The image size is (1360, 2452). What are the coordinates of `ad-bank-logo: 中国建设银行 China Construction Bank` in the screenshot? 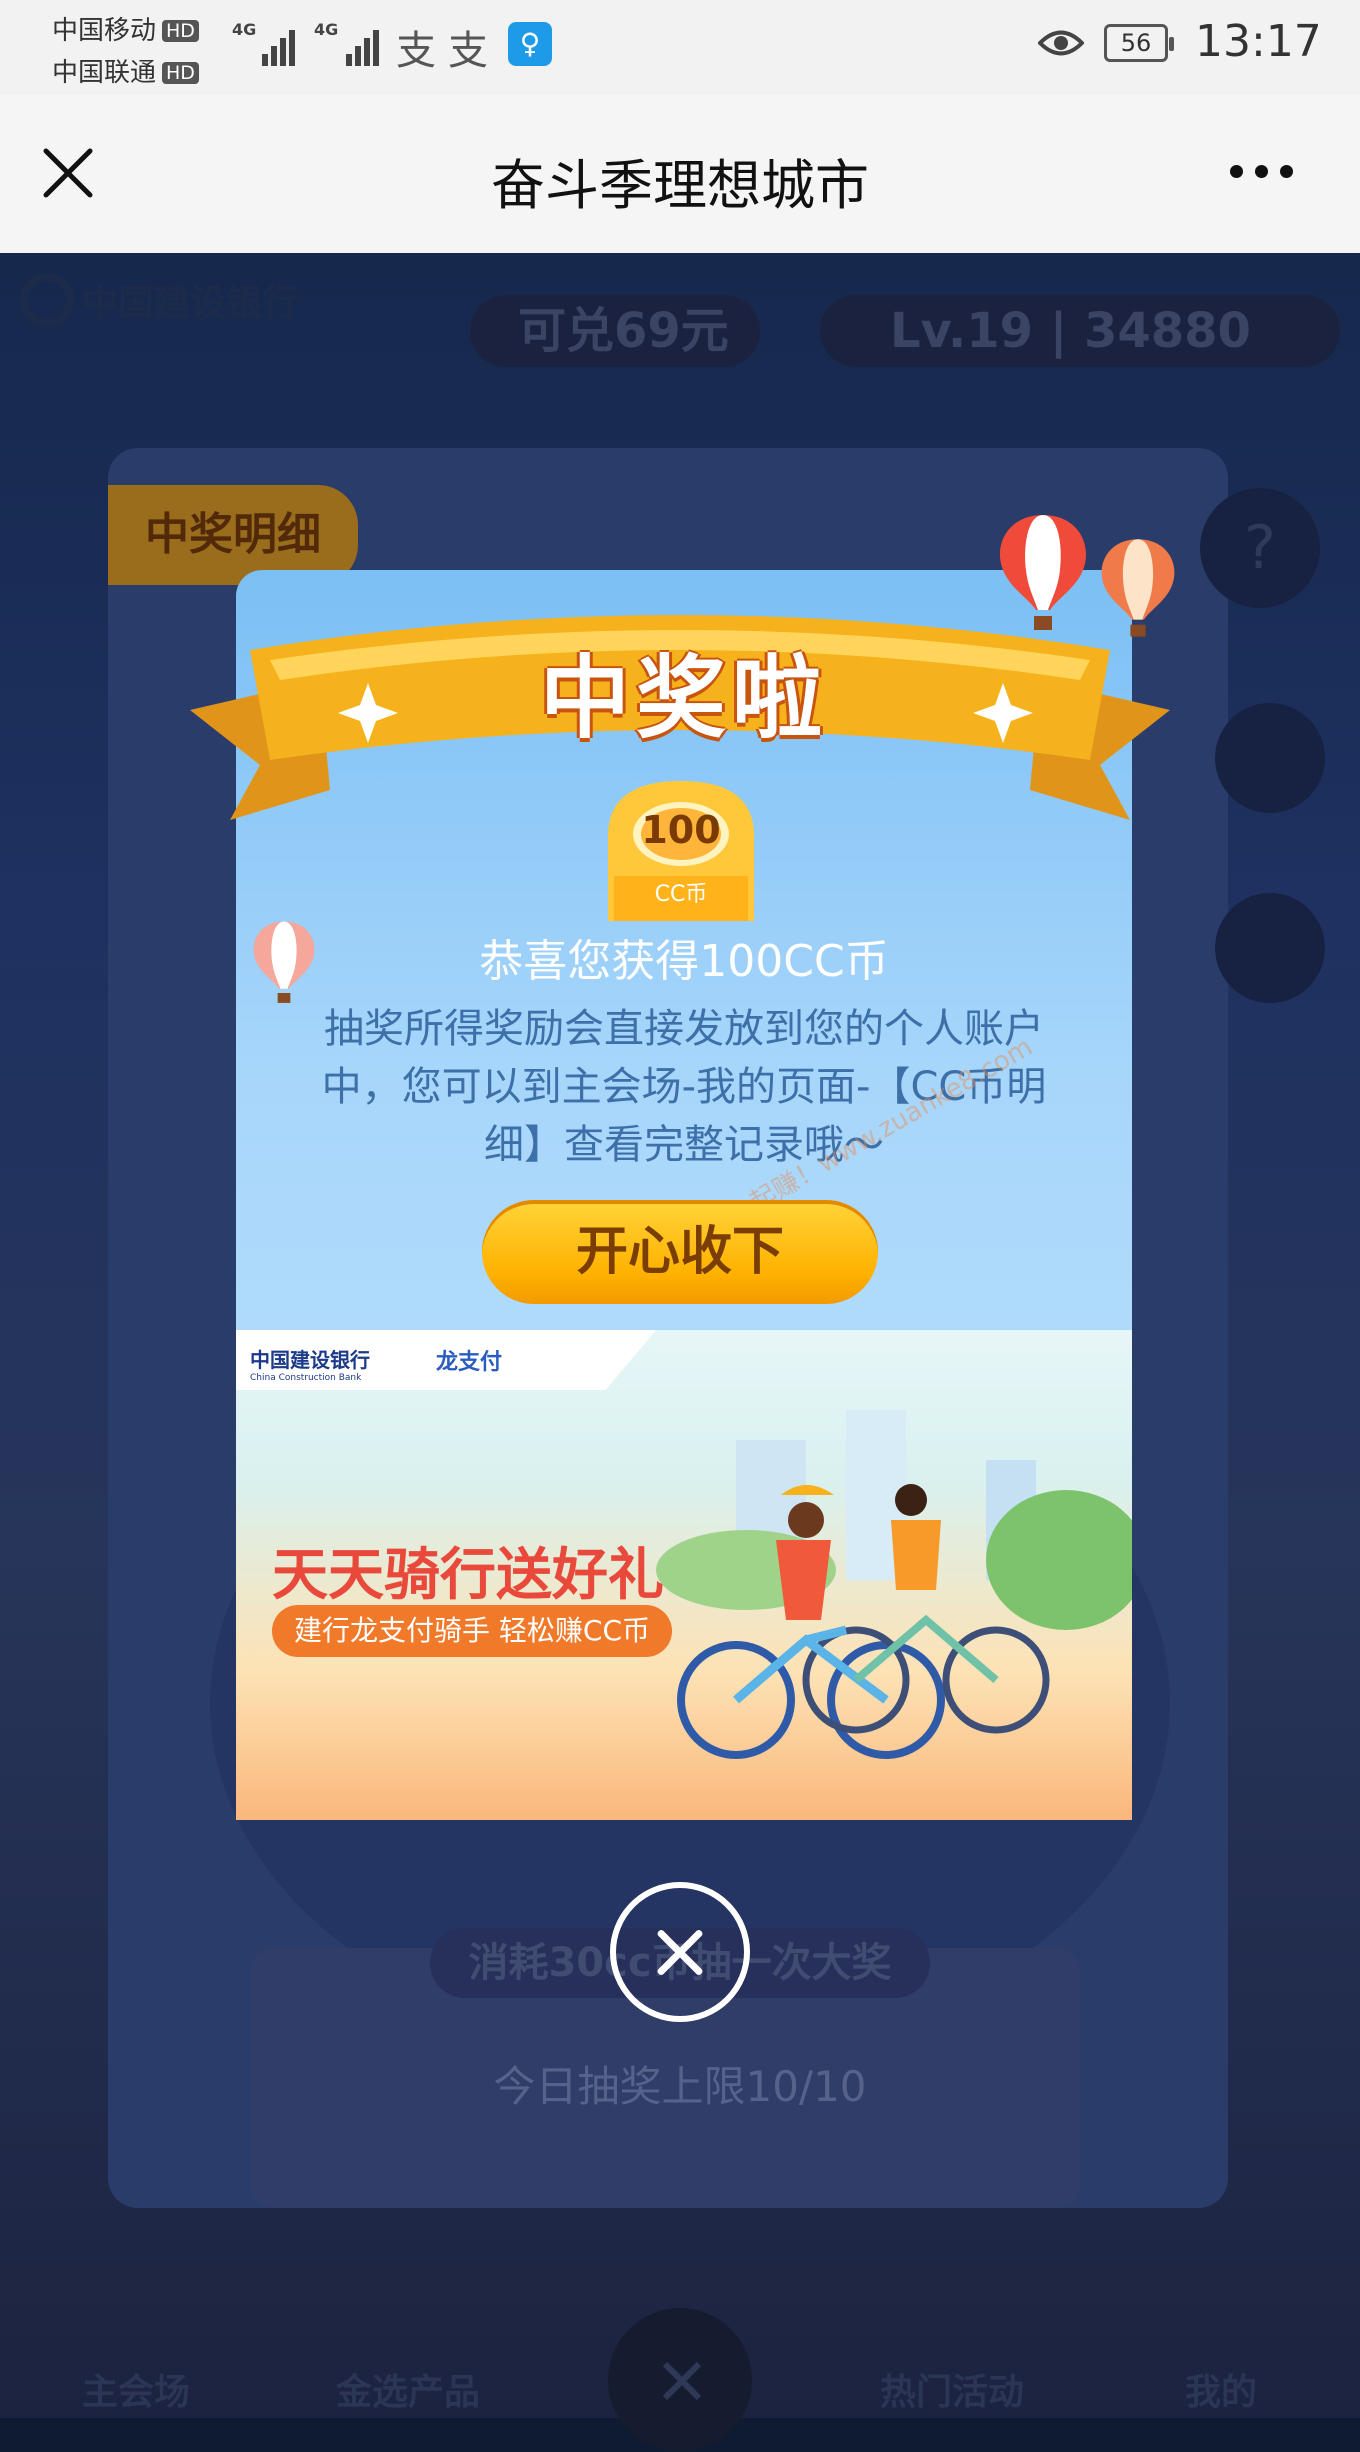 It's located at (310, 1365).